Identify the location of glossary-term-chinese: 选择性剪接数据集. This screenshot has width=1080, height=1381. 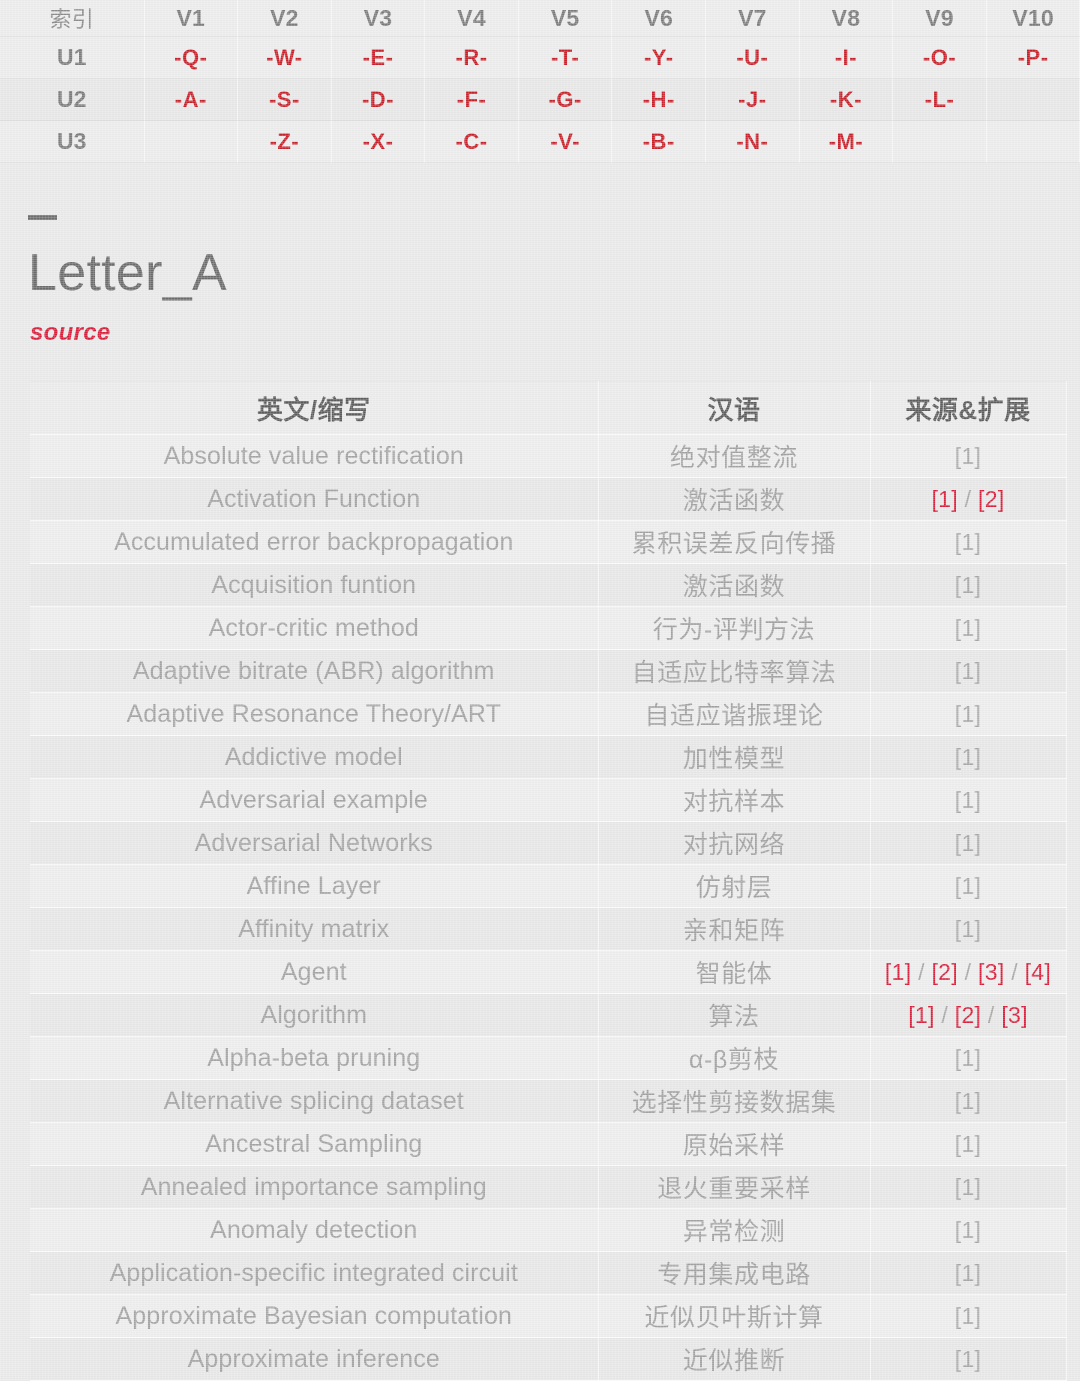
(734, 1101).